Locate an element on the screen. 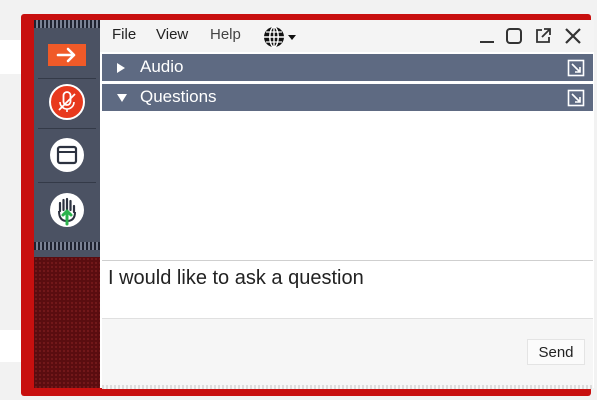 This screenshot has width=597, height=400. resize-edge is located at coordinates (347, 387).